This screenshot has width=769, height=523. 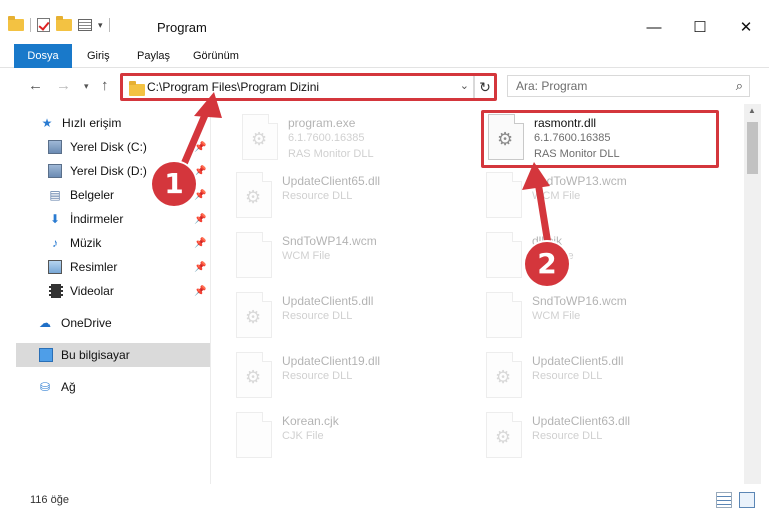 What do you see at coordinates (752, 110) in the screenshot?
I see `scroll-up-icon: ▲` at bounding box center [752, 110].